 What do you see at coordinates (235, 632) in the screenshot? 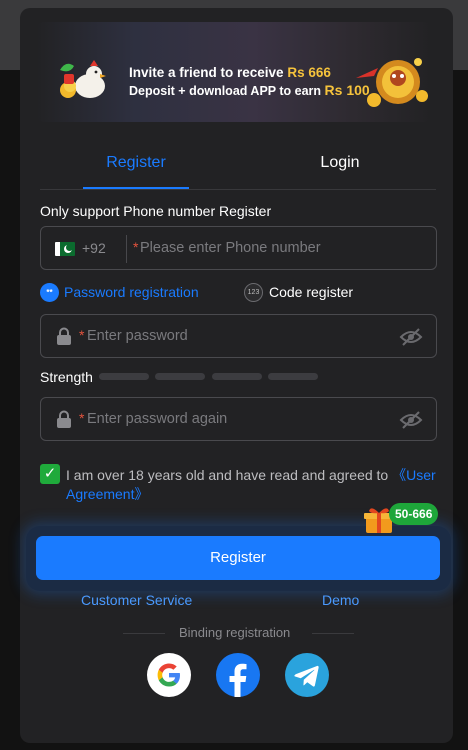
I see `binding-registration-label: Binding registration` at bounding box center [235, 632].